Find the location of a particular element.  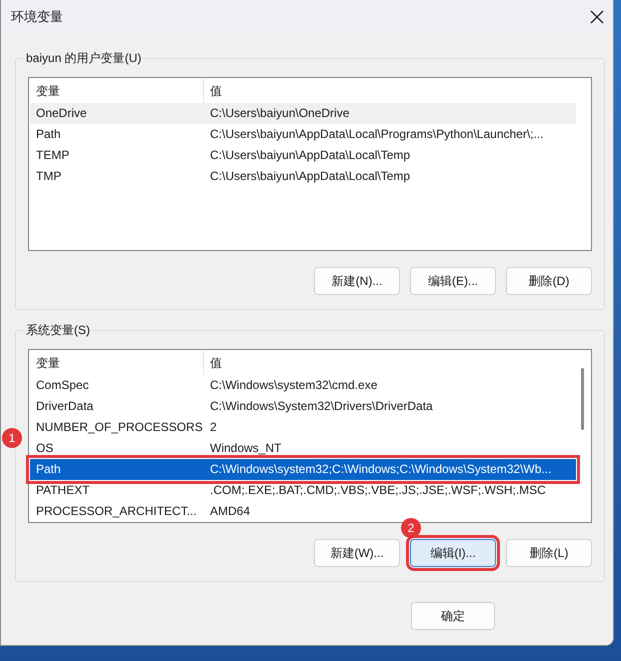

variable-row: ComSpec C:\Windows\system32\cmd.exe is located at coordinates (303, 385).